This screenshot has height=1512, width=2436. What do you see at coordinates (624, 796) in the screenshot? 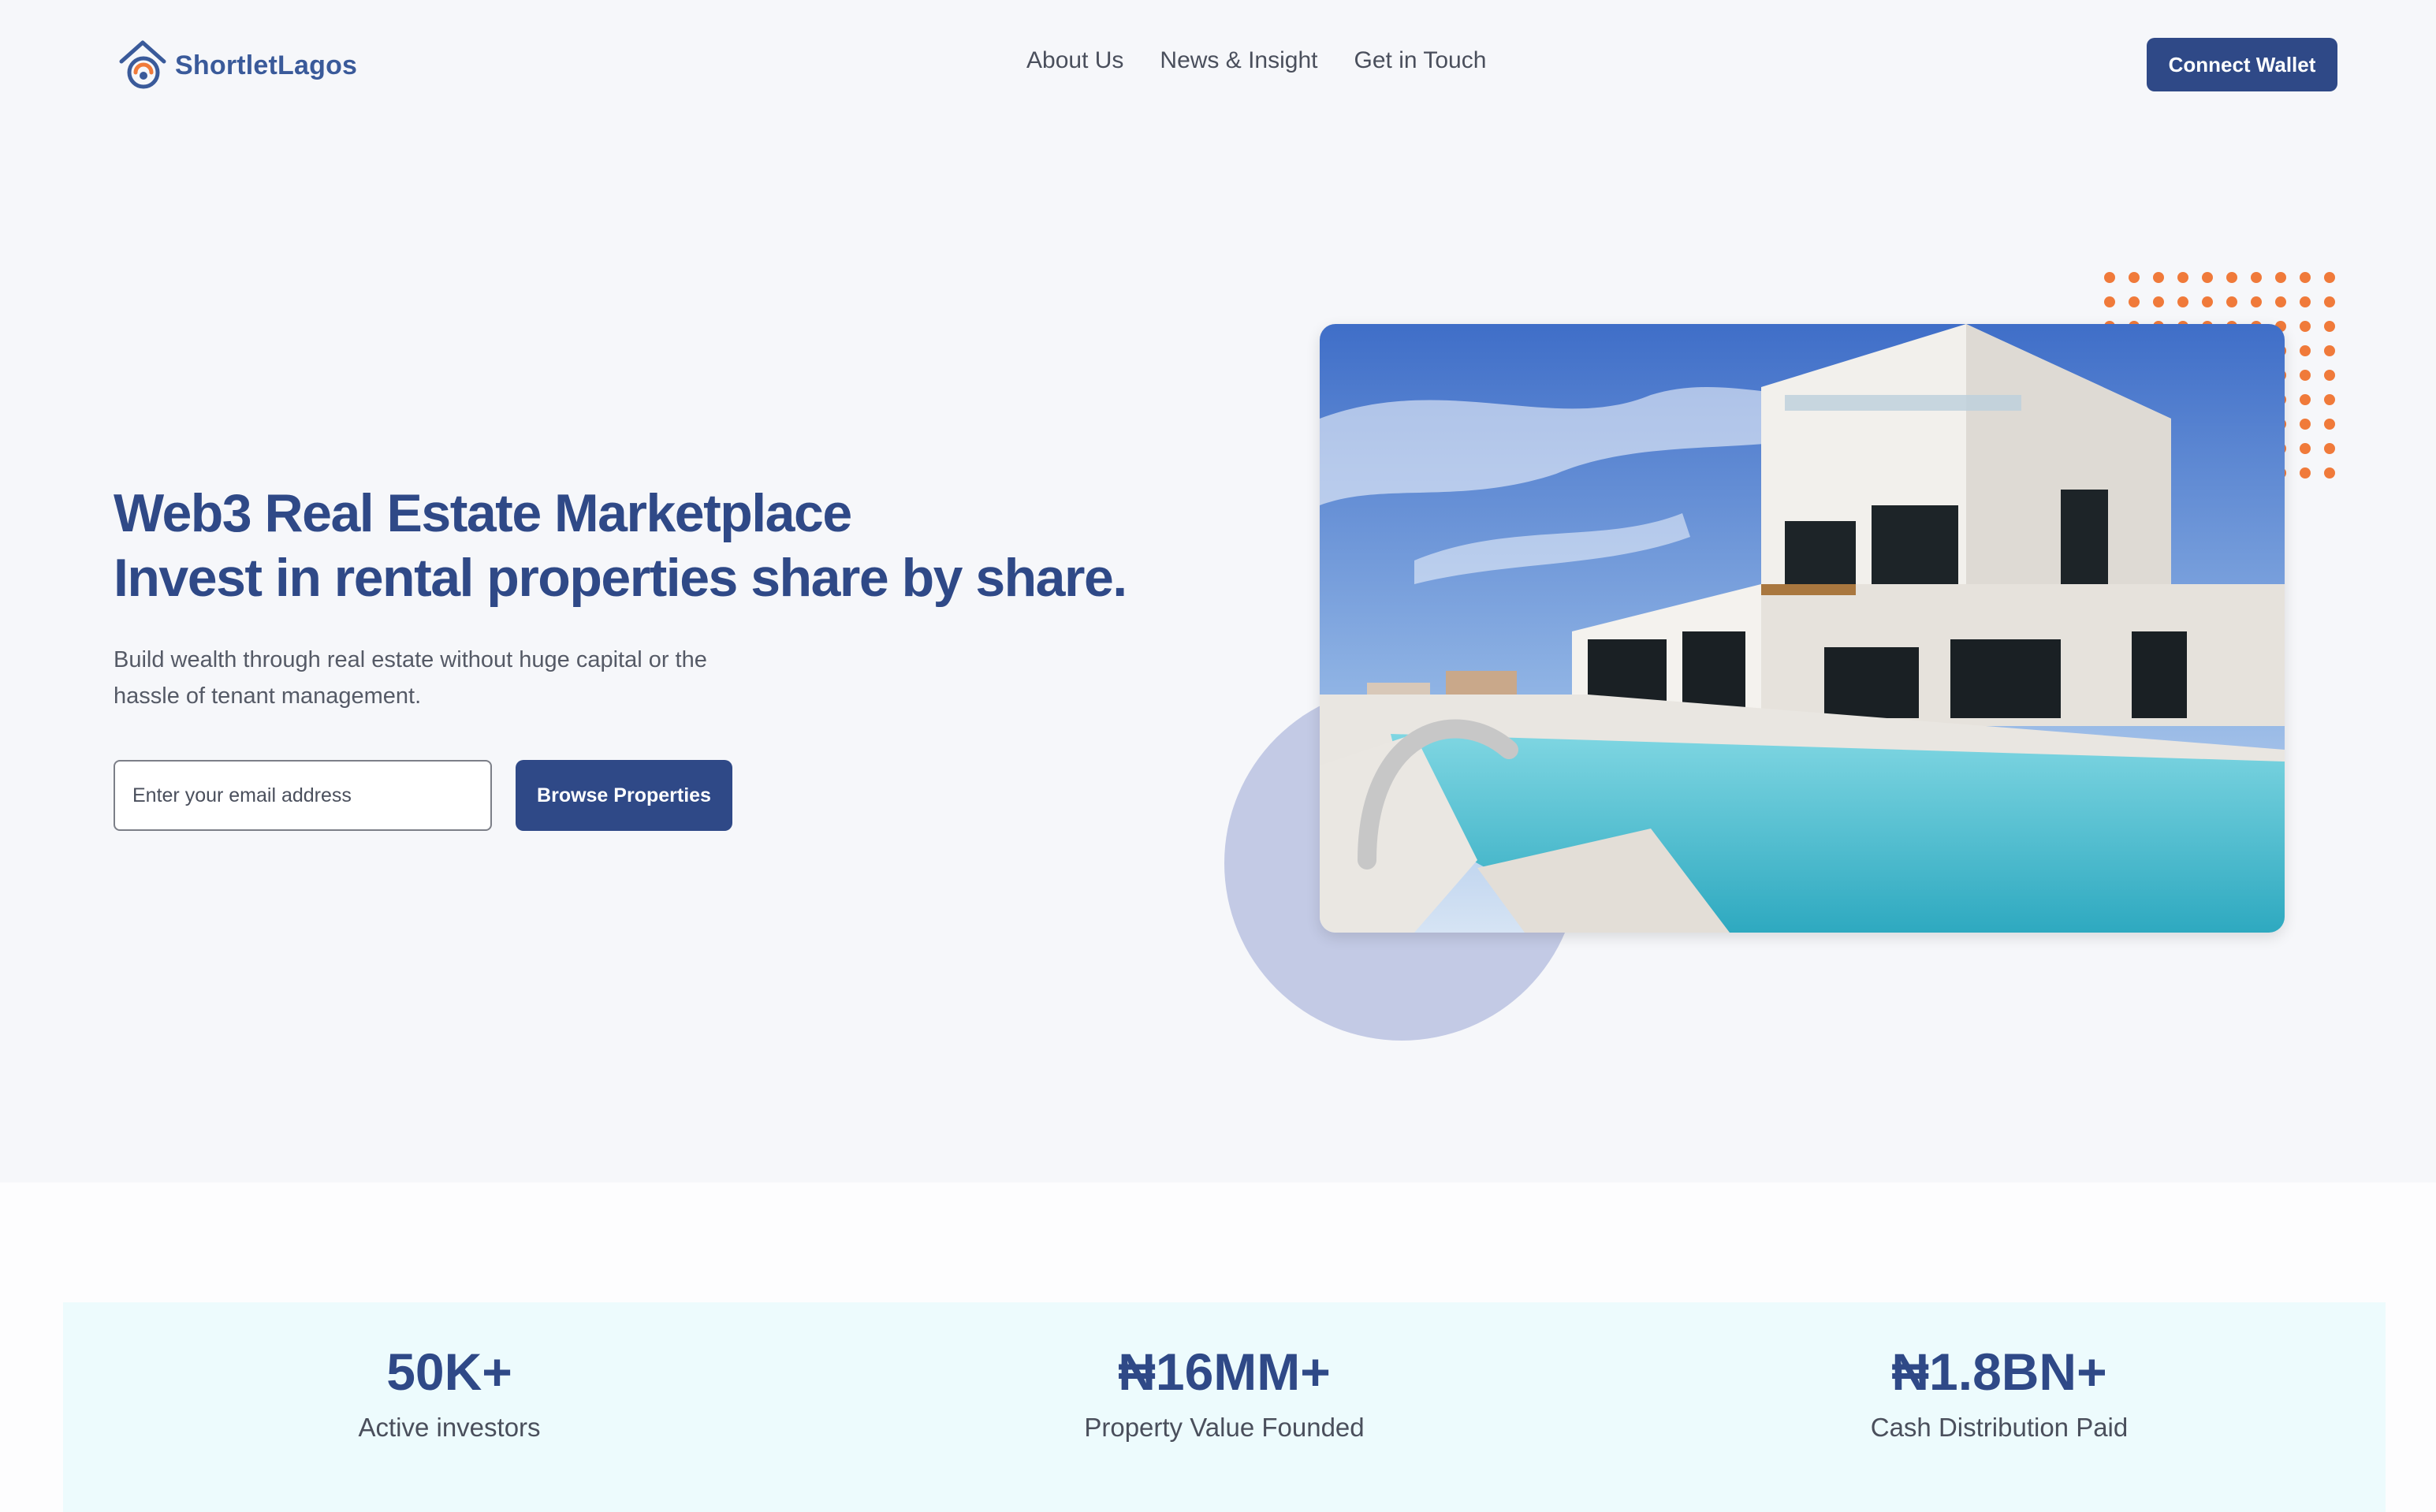
I see `browse-properties-button: Browse Properties` at bounding box center [624, 796].